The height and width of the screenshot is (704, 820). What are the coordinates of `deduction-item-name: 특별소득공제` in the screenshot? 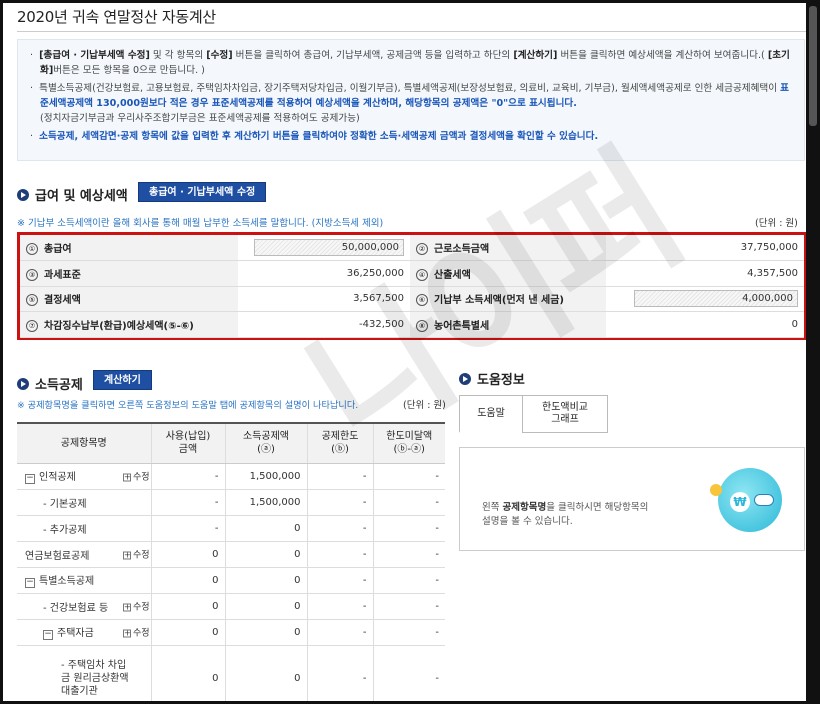 It's located at (66, 581).